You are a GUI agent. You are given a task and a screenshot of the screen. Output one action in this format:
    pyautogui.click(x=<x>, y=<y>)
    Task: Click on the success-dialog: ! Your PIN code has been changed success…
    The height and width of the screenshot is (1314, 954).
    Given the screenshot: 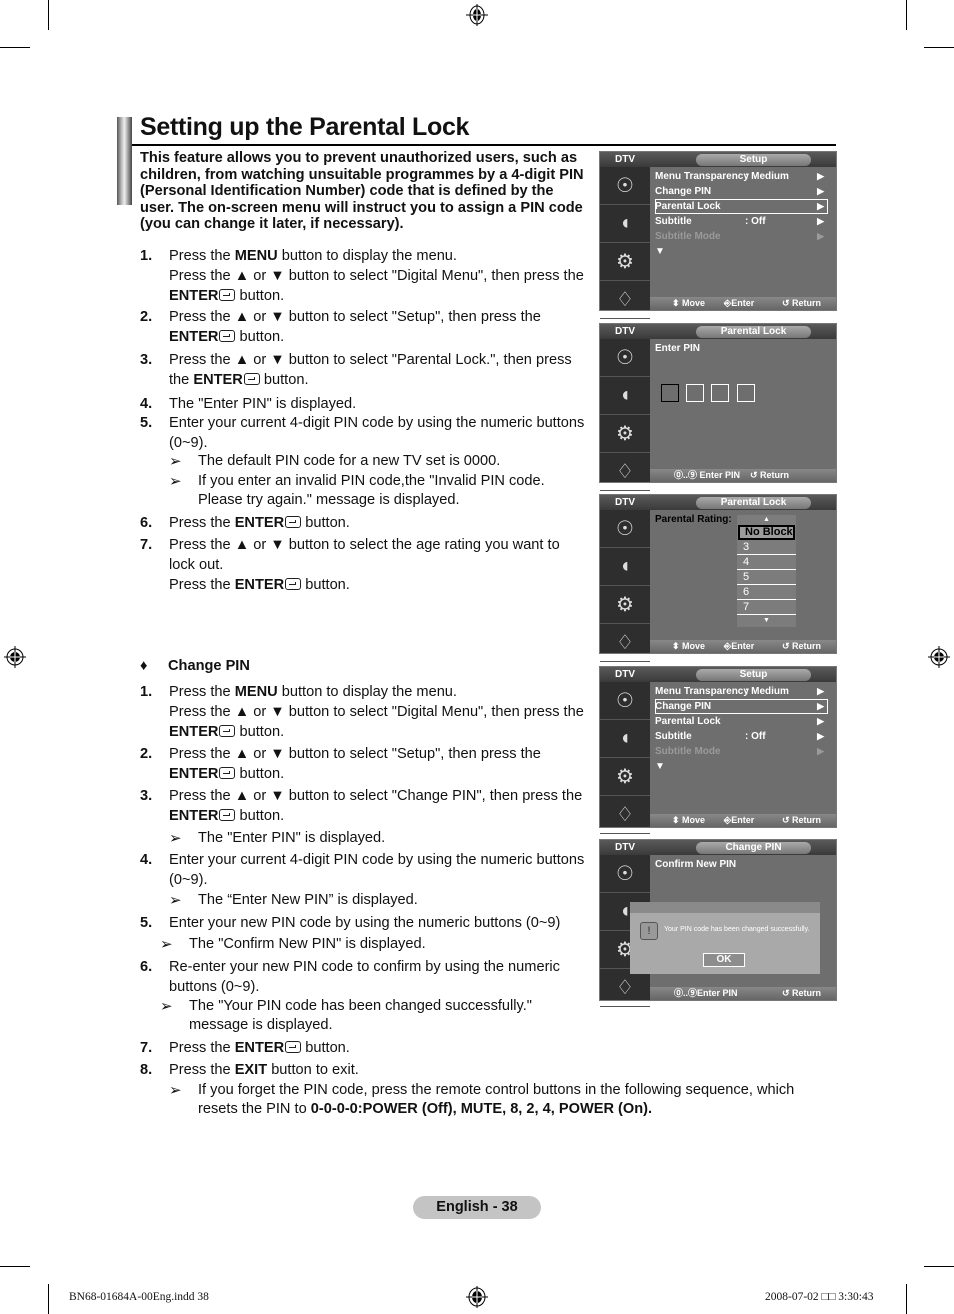 What is the action you would take?
    pyautogui.click(x=725, y=938)
    